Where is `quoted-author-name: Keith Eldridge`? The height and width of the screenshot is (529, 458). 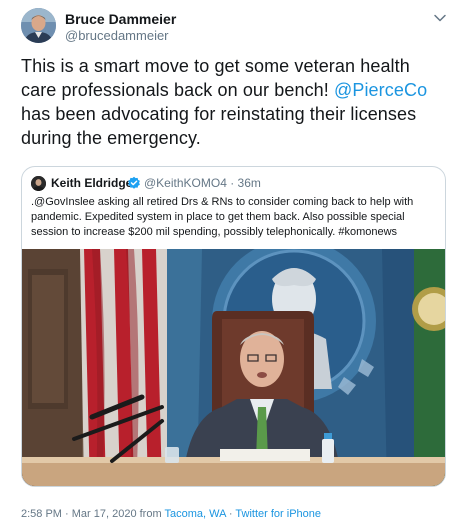
quoted-author-name: Keith Eldridge is located at coordinates (91, 183).